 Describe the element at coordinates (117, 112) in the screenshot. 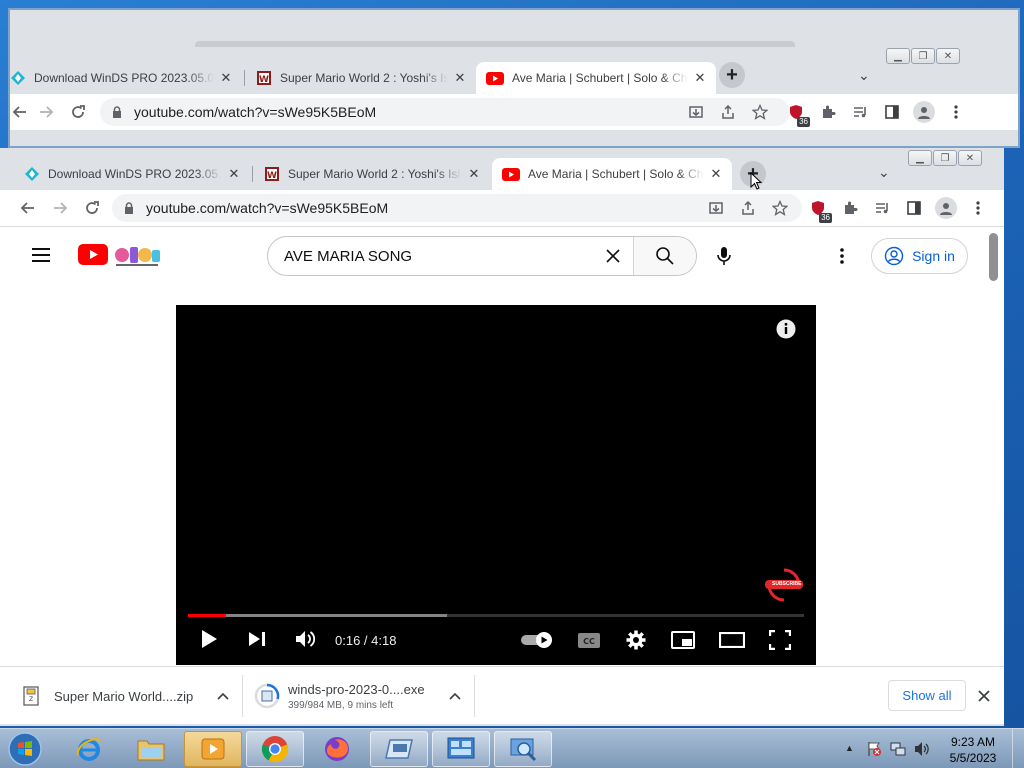

I see `lock-icon` at that location.